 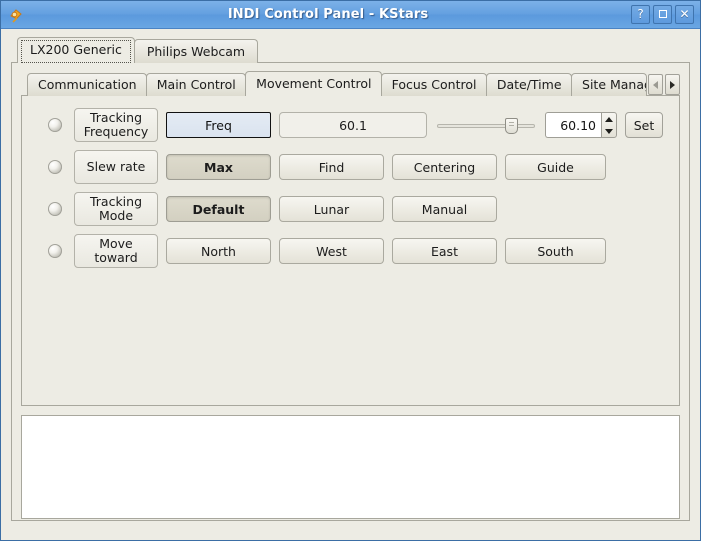 I want to click on property-label-text: Tracking Mode, so click(x=116, y=208).